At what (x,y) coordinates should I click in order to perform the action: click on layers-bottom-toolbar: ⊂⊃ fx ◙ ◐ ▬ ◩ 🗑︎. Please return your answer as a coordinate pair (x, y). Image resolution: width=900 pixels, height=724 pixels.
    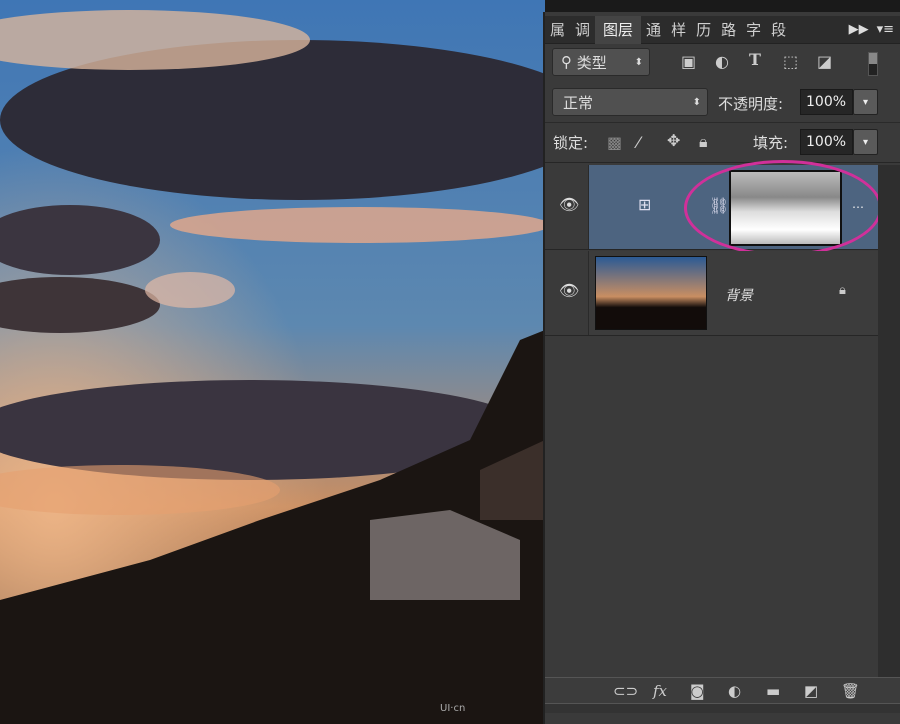
    Looking at the image, I should click on (722, 690).